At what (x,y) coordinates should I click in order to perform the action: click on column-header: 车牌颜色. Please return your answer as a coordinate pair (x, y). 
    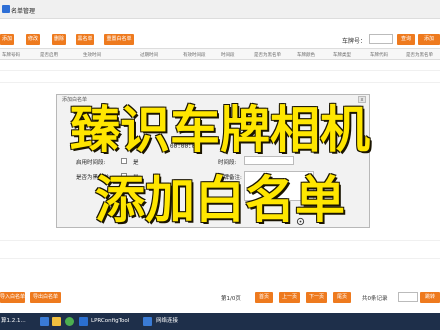
    Looking at the image, I should click on (306, 55).